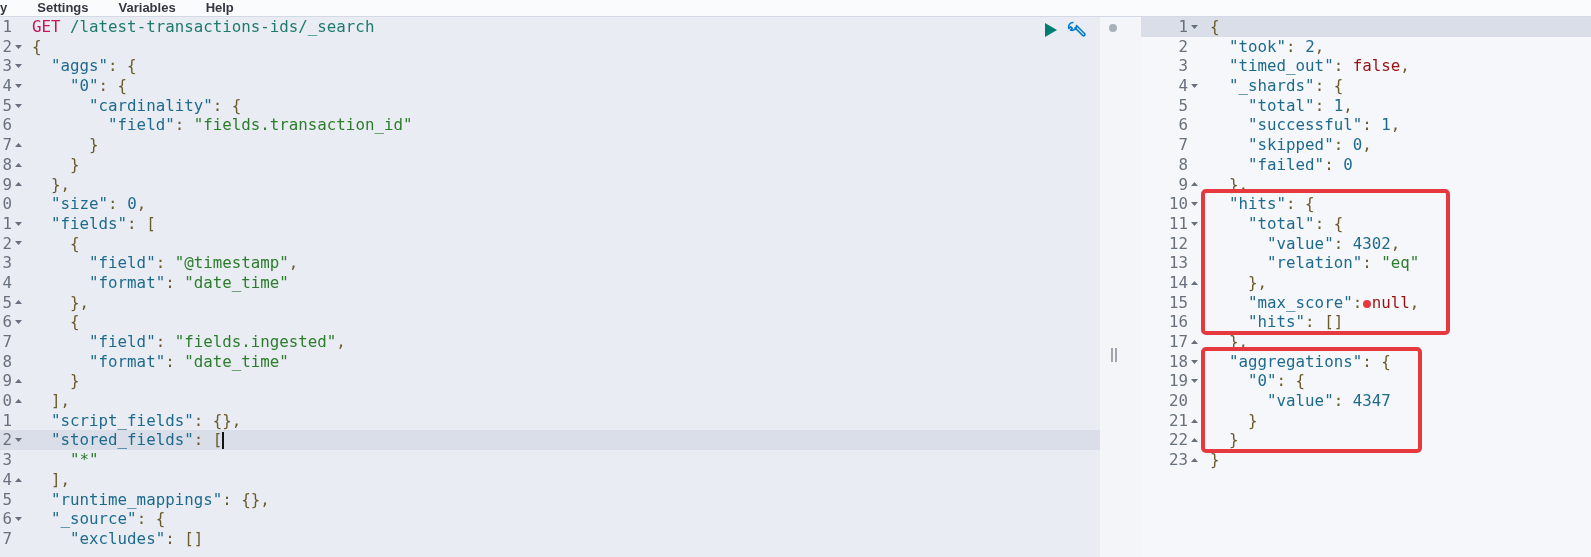  What do you see at coordinates (1177, 460) in the screenshot?
I see `line-number: 23` at bounding box center [1177, 460].